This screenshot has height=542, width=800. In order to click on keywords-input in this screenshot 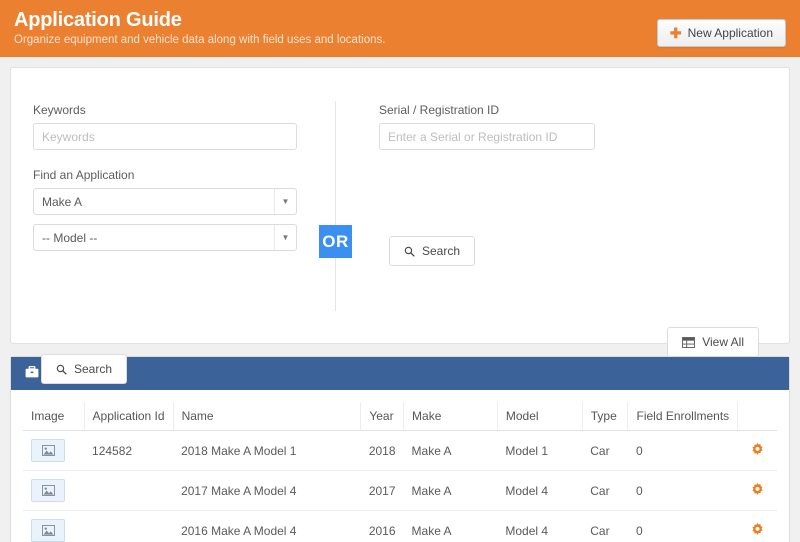, I will do `click(165, 136)`.